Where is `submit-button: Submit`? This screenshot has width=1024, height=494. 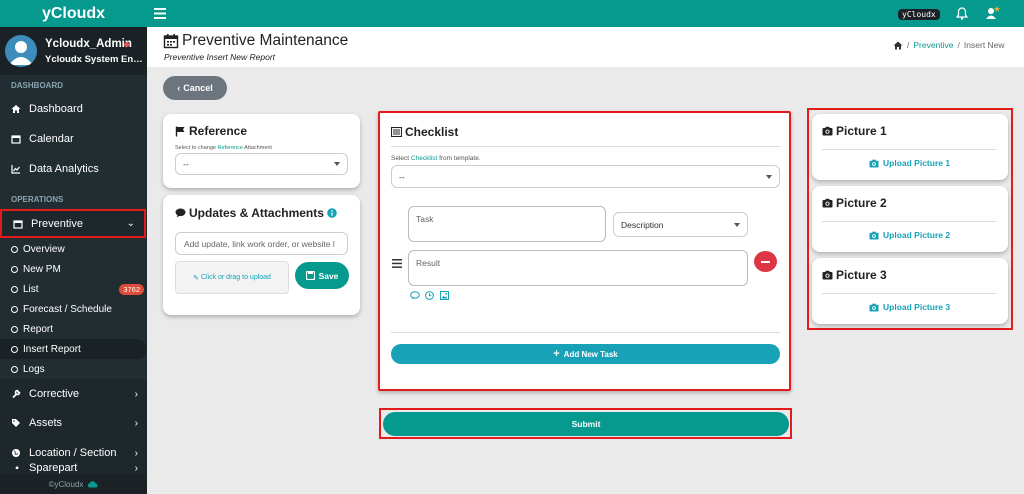 submit-button: Submit is located at coordinates (586, 424).